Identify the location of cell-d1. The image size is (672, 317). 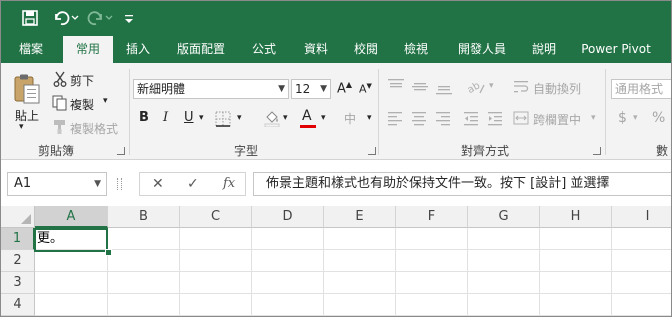
(288, 239).